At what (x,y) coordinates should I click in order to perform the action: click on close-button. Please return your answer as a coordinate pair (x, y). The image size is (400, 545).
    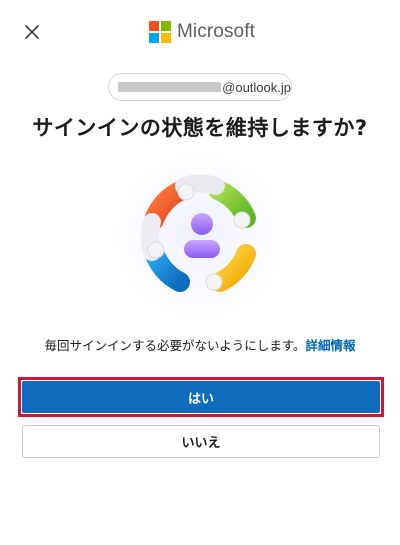
    Looking at the image, I should click on (32, 32).